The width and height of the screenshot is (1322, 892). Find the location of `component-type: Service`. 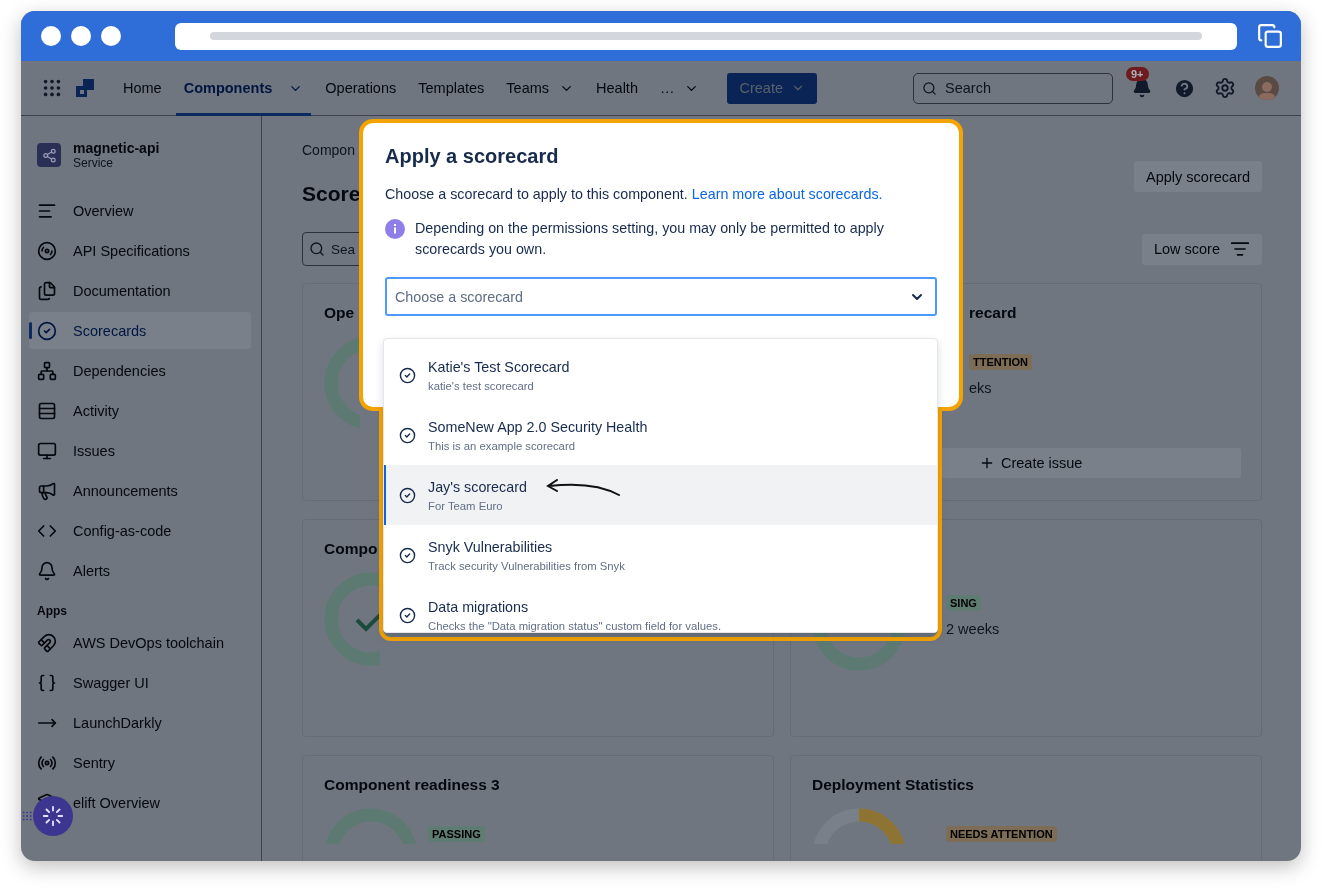

component-type: Service is located at coordinates (93, 163).